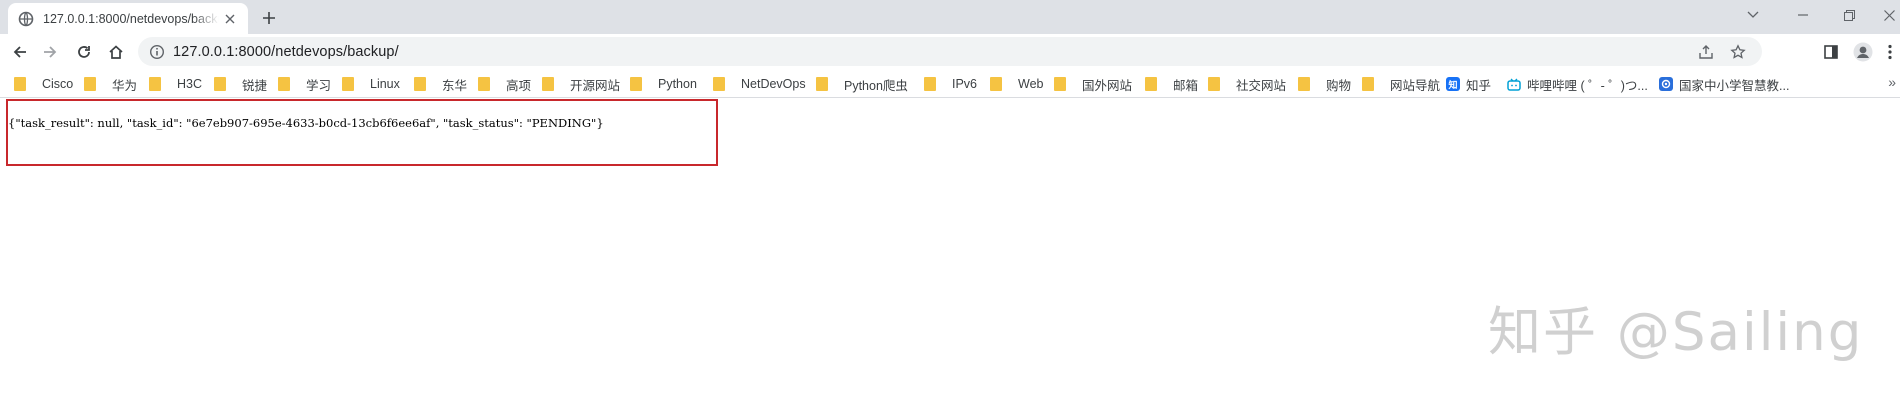 This screenshot has width=1900, height=411. I want to click on bookmark-zhihu: 知知乎, so click(1468, 84).